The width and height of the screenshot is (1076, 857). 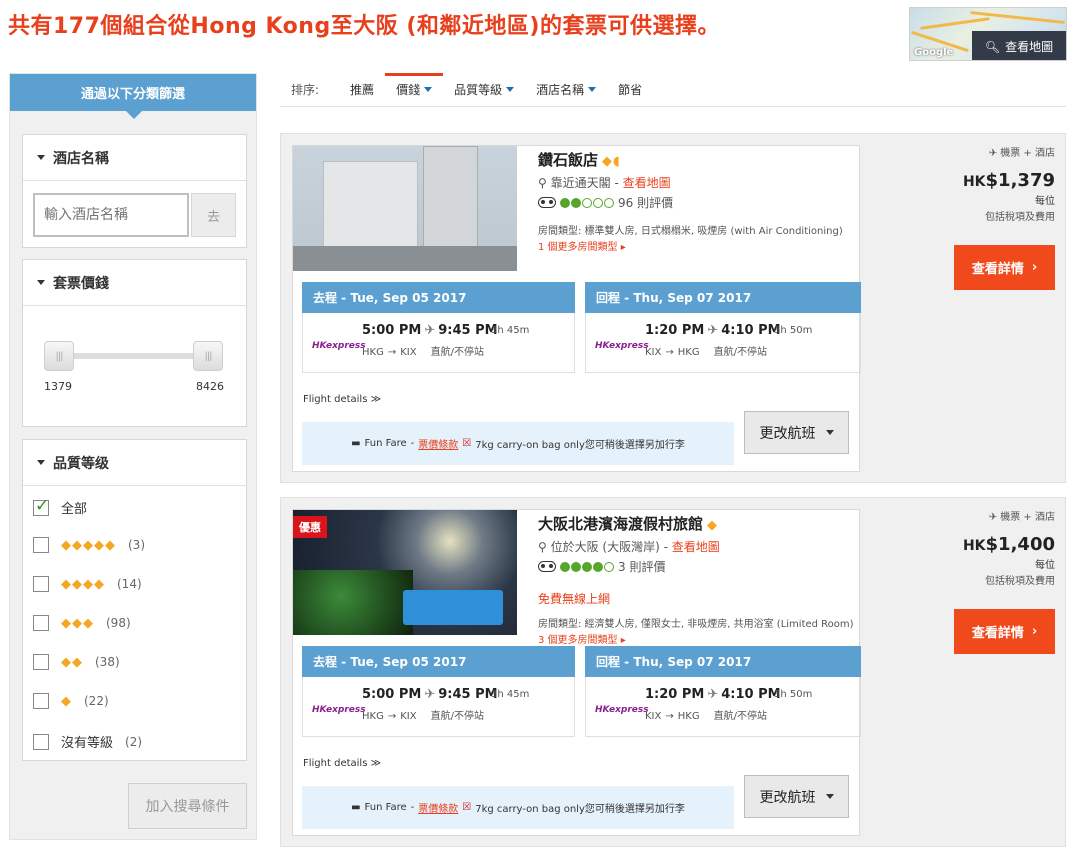 I want to click on map-thumbnail: Google 🔍︎ 查看地圖, so click(x=988, y=34).